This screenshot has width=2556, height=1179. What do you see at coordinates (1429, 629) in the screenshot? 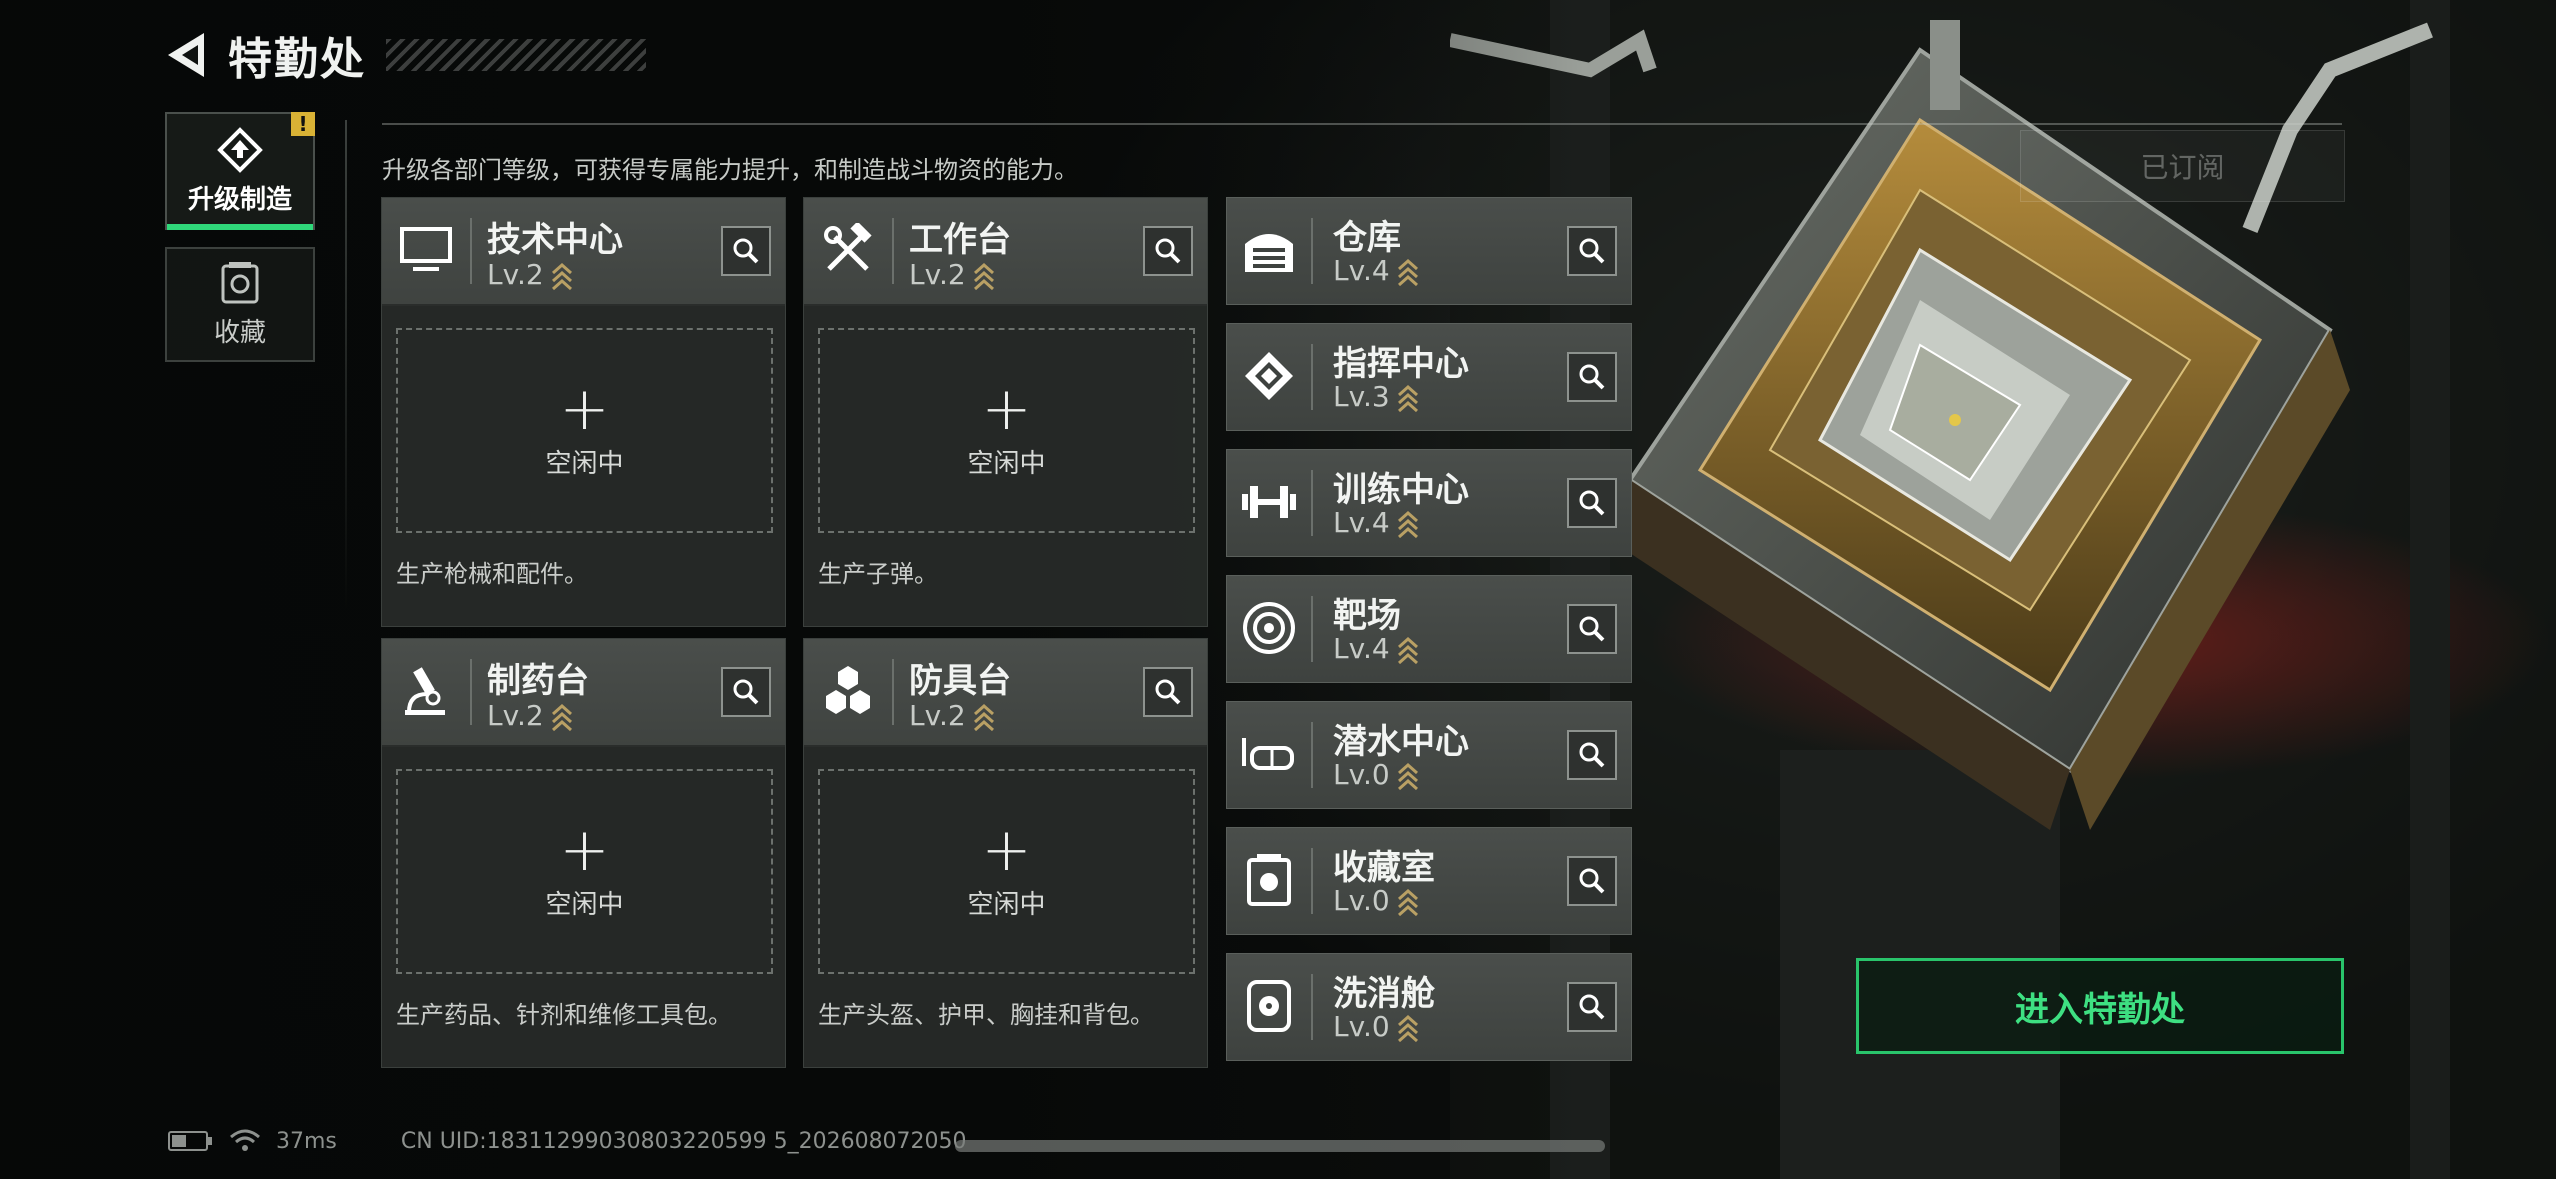
I see `facility-card-shooting-range: 靶场 Lv.4` at bounding box center [1429, 629].